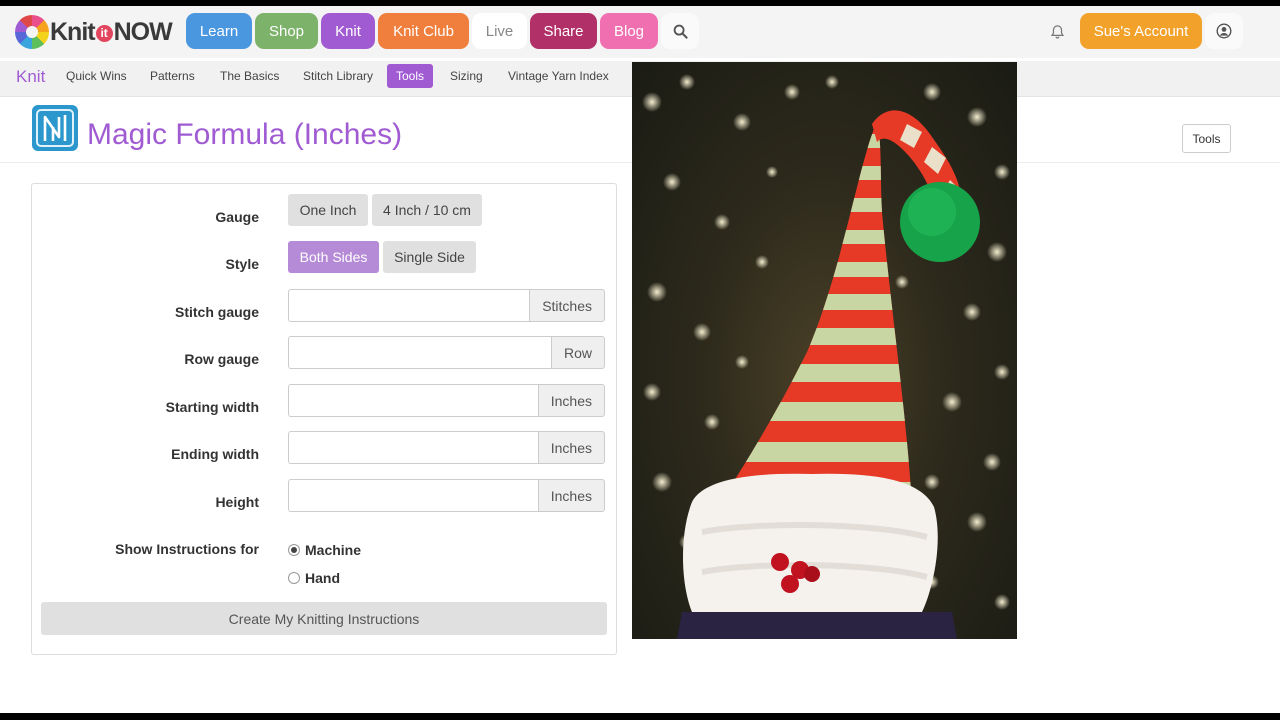 This screenshot has height=720, width=1280. Describe the element at coordinates (567, 305) in the screenshot. I see `stitch-gauge-unit: Stitches` at that location.